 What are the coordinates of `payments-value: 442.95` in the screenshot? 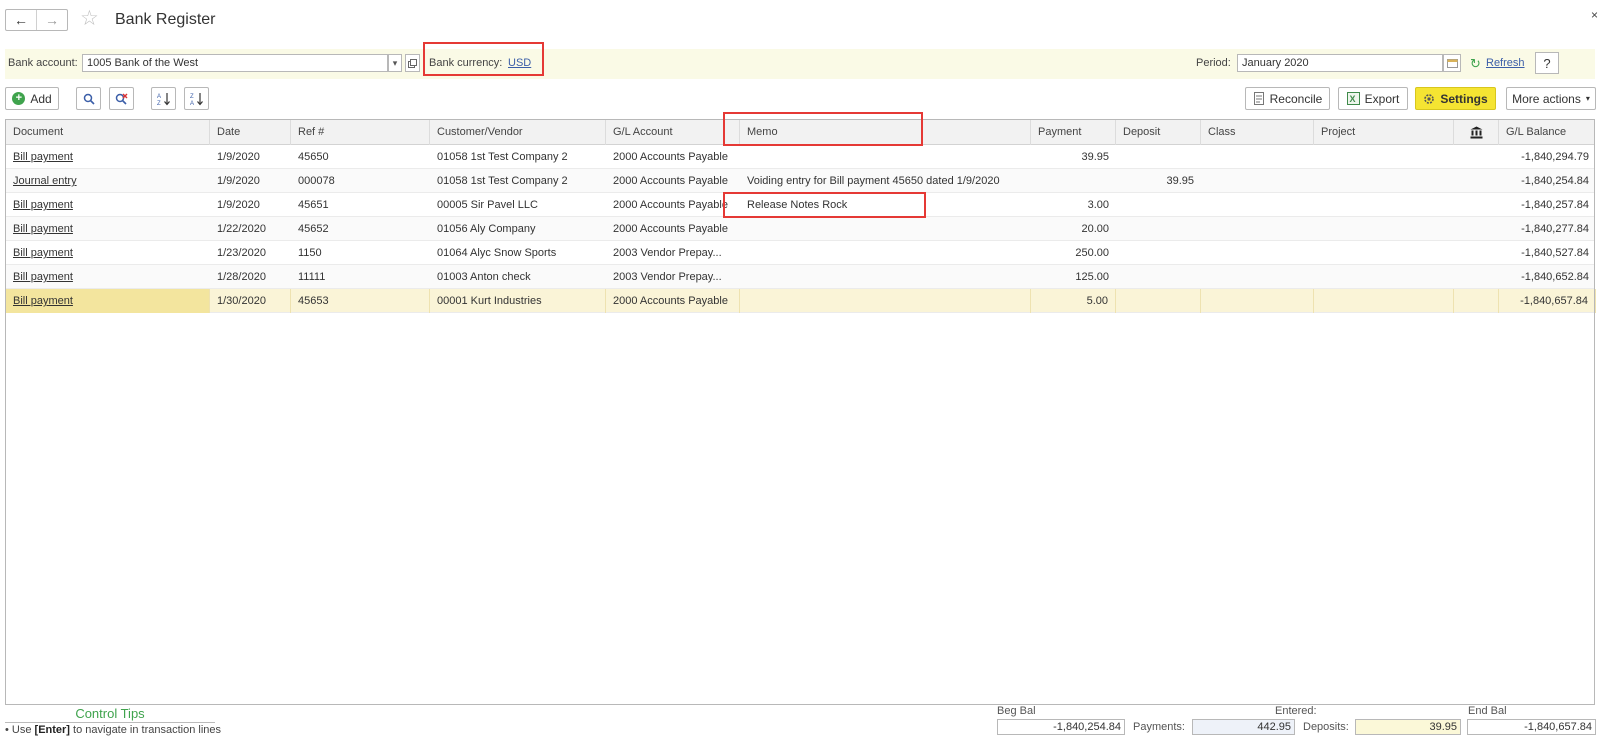 It's located at (1243, 727).